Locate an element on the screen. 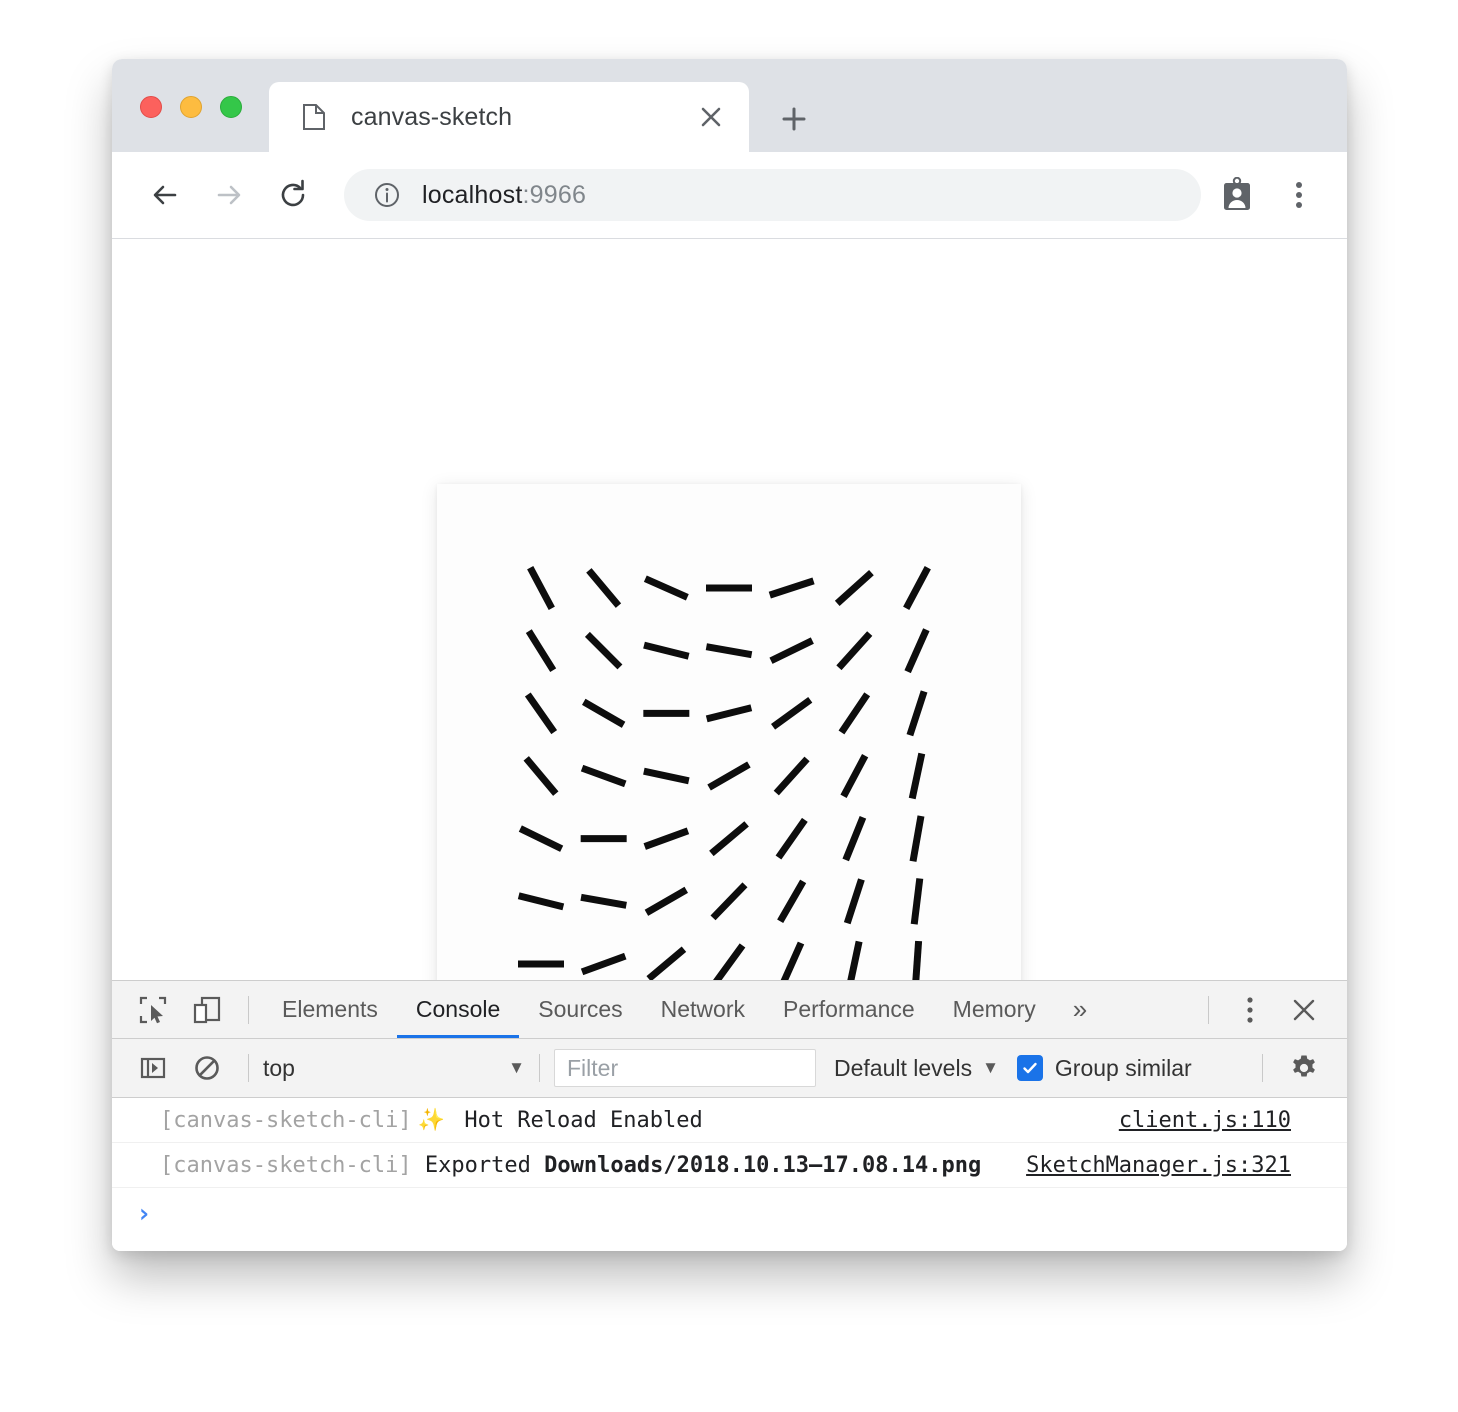  toolbar-divider is located at coordinates (248, 1009).